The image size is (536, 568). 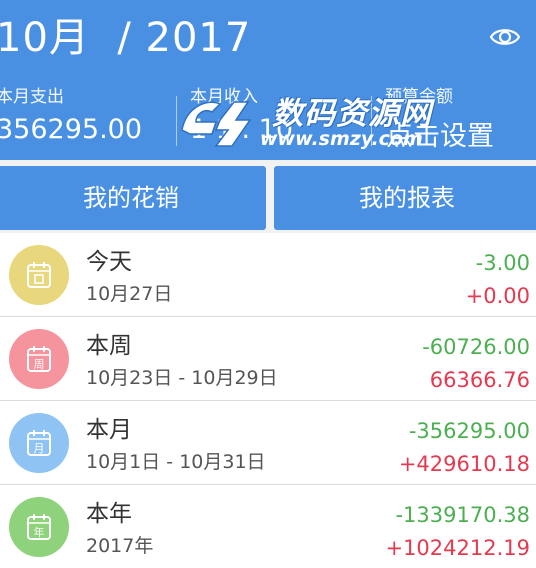 I want to click on budget-balance: 预算余额, so click(x=419, y=97).